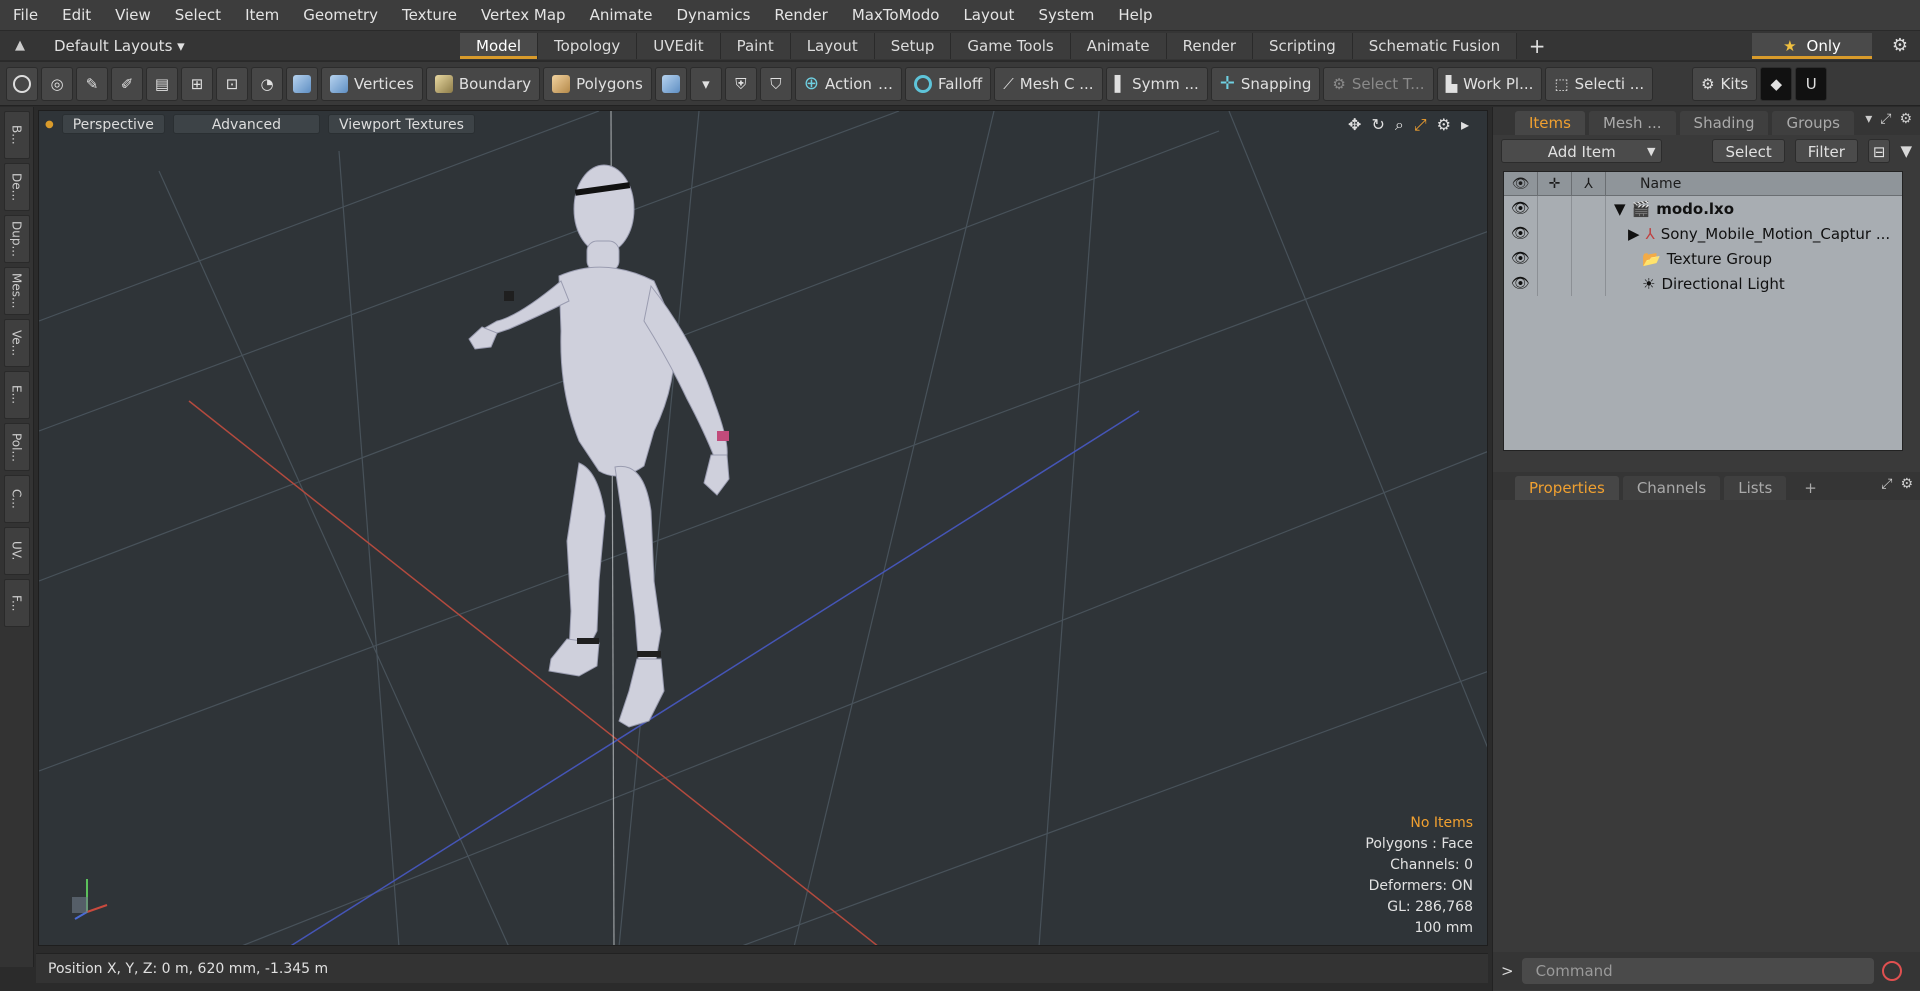 Image resolution: width=1920 pixels, height=991 pixels. Describe the element at coordinates (775, 83) in the screenshot. I see `shield-alt-button: ⛉` at that location.